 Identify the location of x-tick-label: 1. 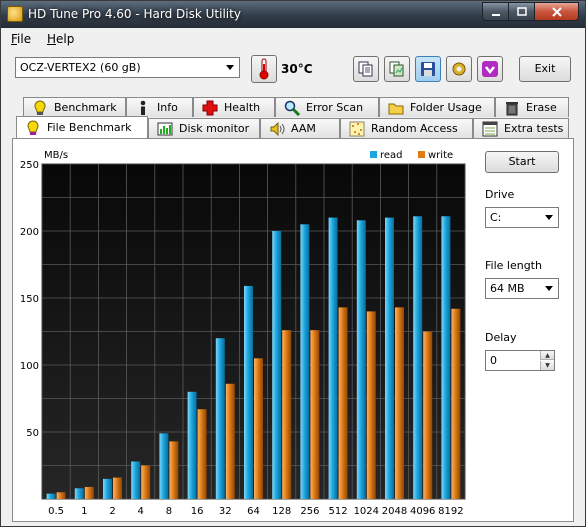
(84, 511).